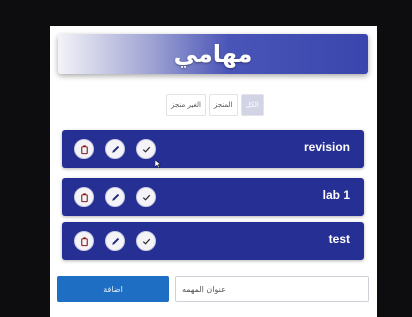 The image size is (412, 317). I want to click on filter-tabs: الغير منجز المنجز الكل, so click(215, 105).